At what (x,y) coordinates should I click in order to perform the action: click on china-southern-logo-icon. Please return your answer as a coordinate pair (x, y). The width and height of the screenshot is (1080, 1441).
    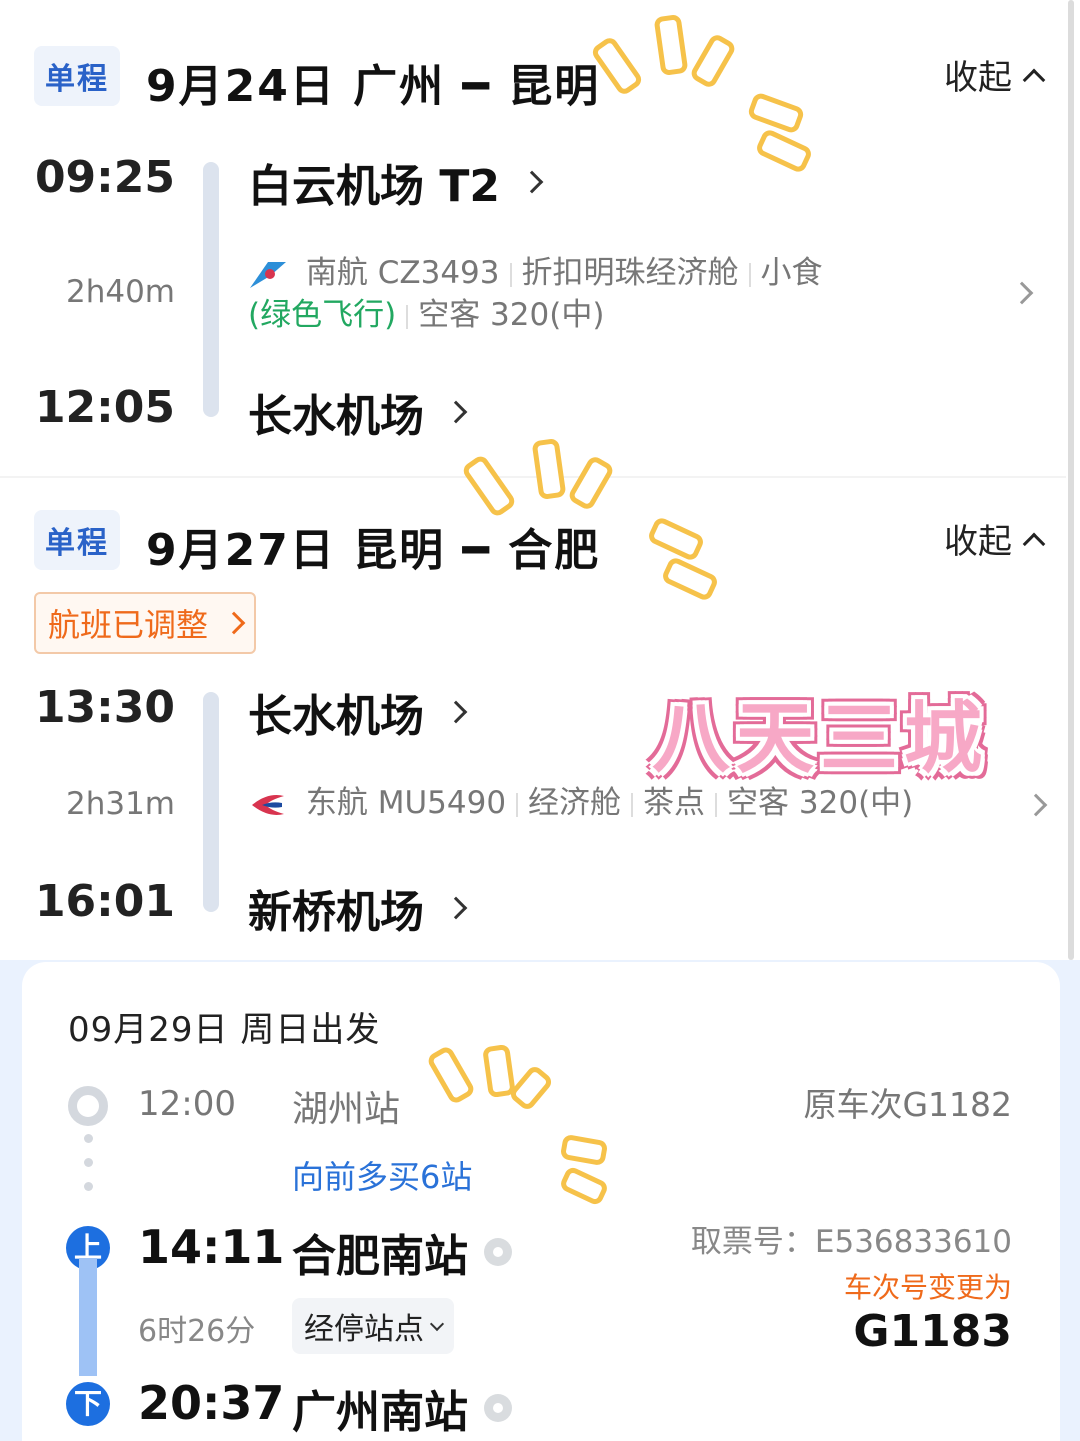
    Looking at the image, I should click on (268, 274).